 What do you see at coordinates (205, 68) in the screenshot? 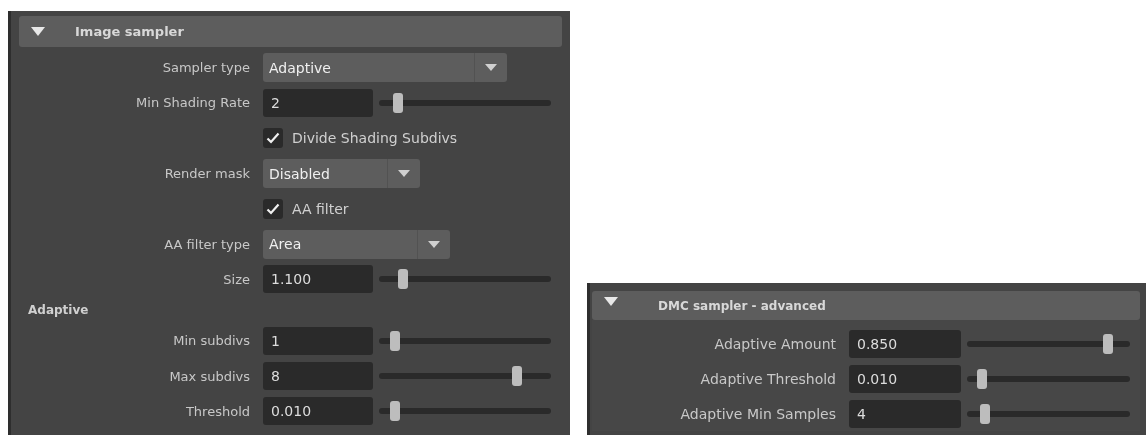
I see `field-label: Sampler type` at bounding box center [205, 68].